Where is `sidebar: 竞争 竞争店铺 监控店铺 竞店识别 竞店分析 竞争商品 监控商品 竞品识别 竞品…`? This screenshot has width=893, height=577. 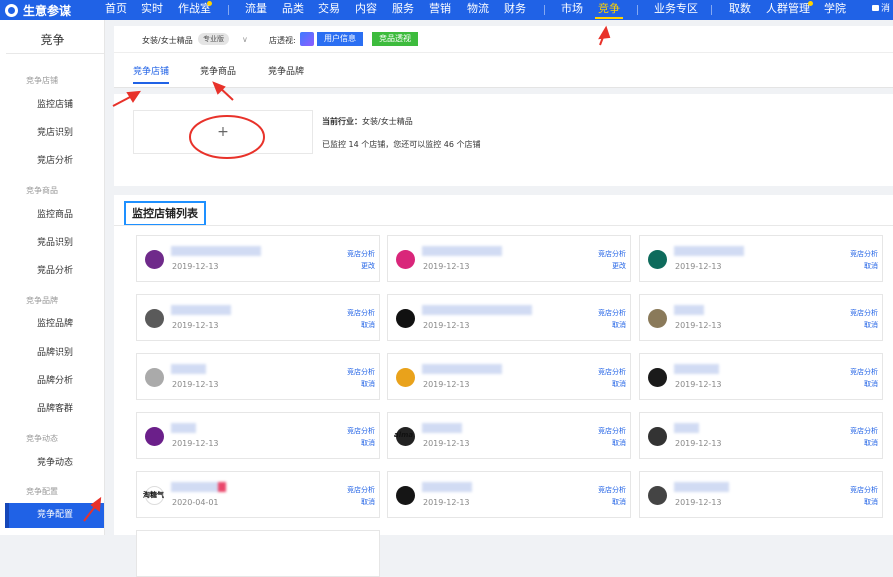
sidebar: 竞争 竞争店铺 监控店铺 竞店识别 竞店分析 竞争商品 监控商品 竞品识别 竞品… is located at coordinates (52, 277).